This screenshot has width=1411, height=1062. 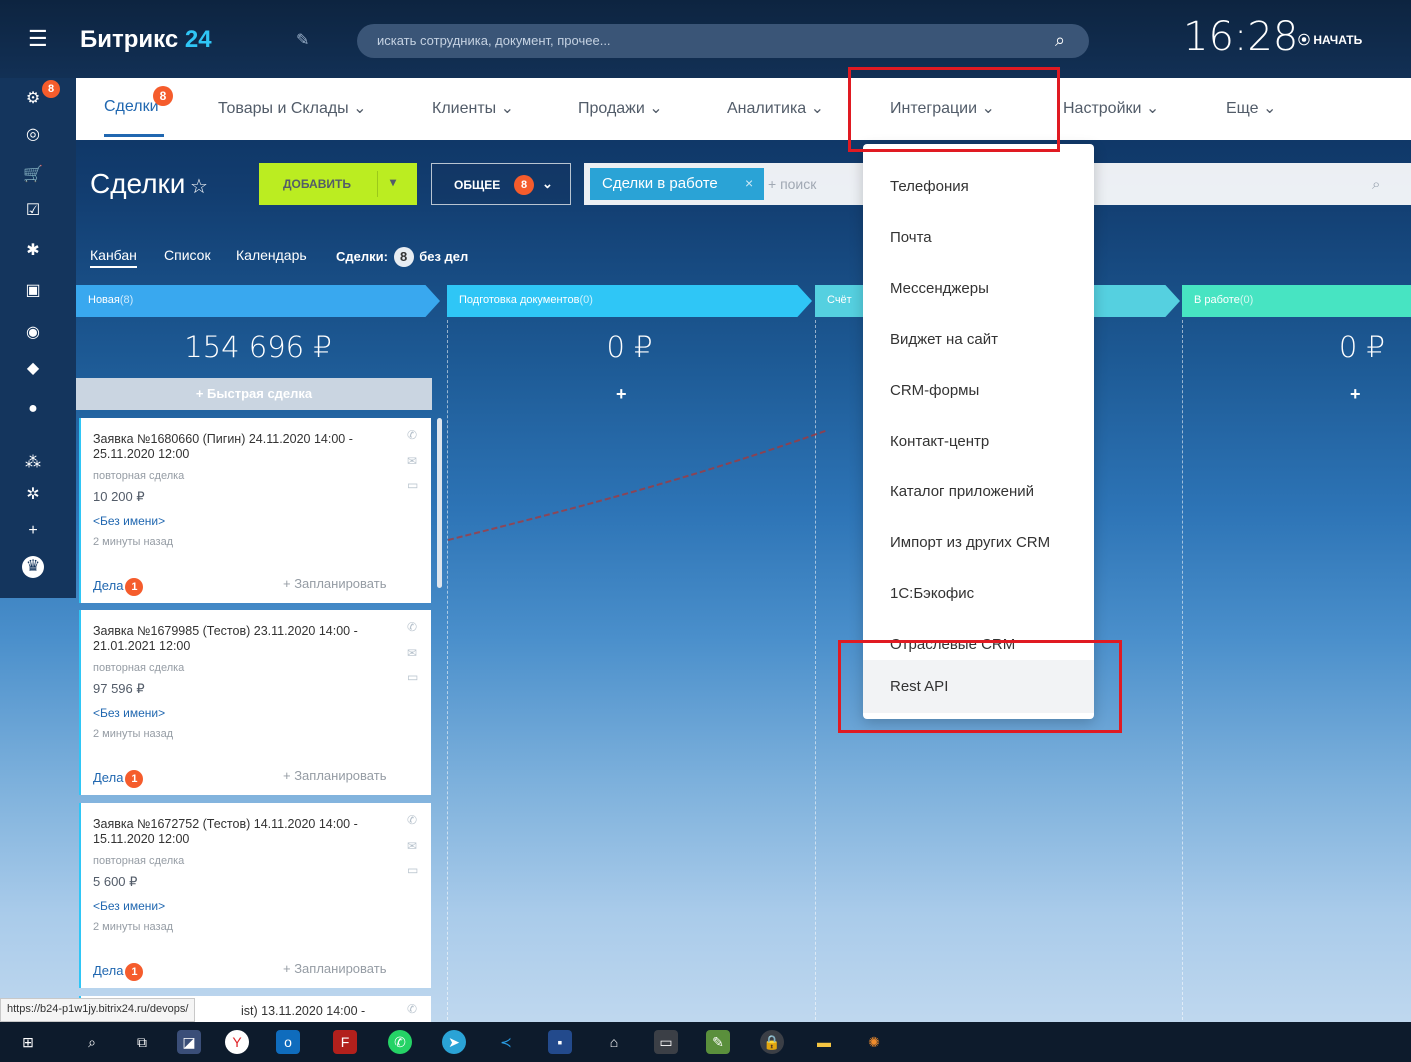 I want to click on add-button: ДОБАВИТЬ ▾, so click(x=338, y=184).